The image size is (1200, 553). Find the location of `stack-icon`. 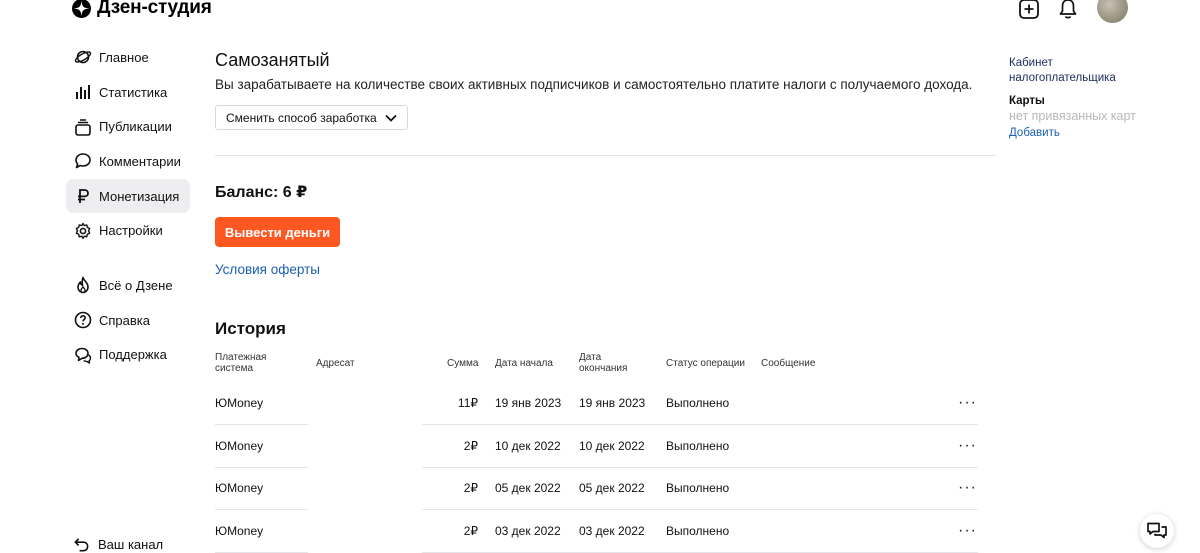

stack-icon is located at coordinates (82, 126).